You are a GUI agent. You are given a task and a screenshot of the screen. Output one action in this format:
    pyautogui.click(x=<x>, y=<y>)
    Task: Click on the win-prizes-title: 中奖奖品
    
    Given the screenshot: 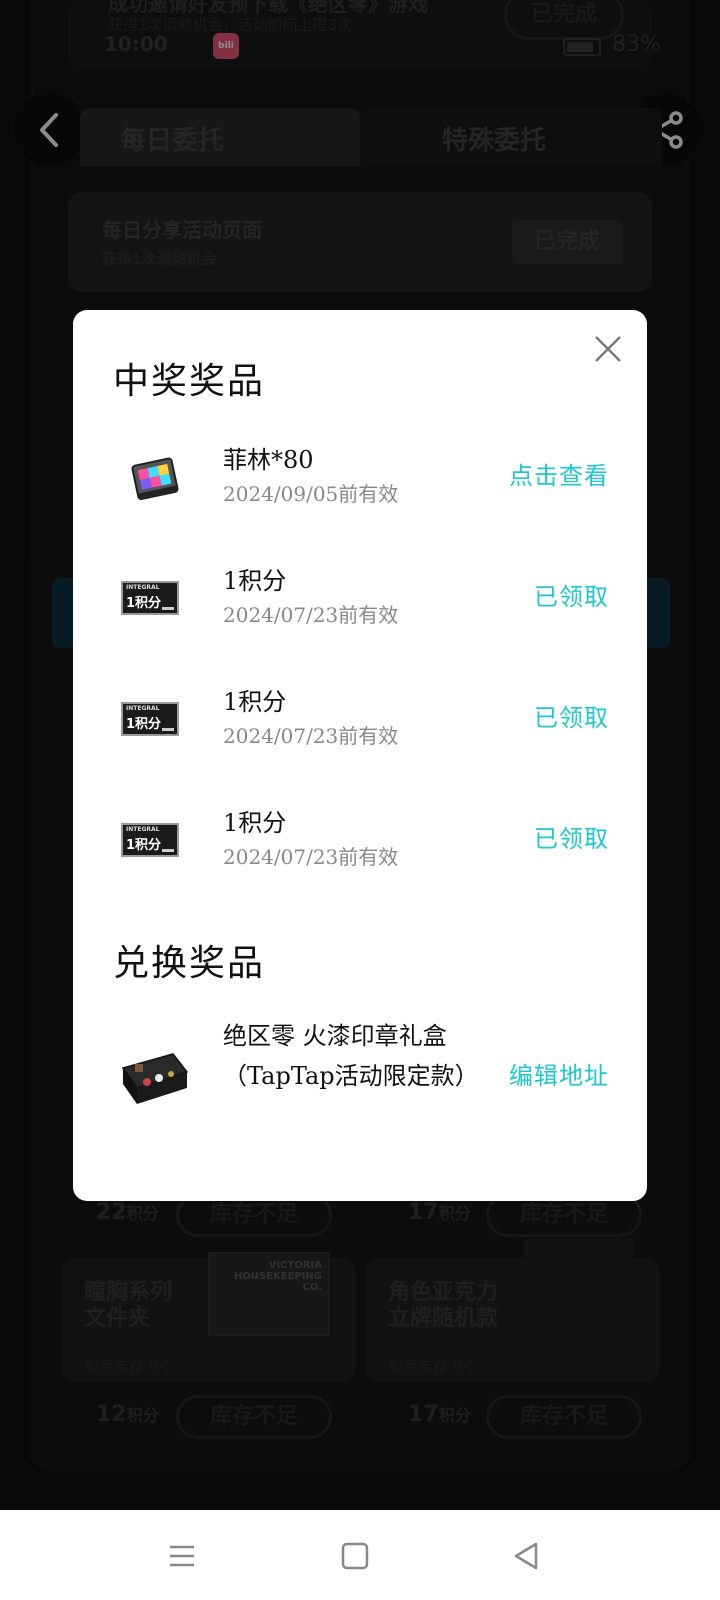 What is the action you would take?
    pyautogui.click(x=189, y=381)
    